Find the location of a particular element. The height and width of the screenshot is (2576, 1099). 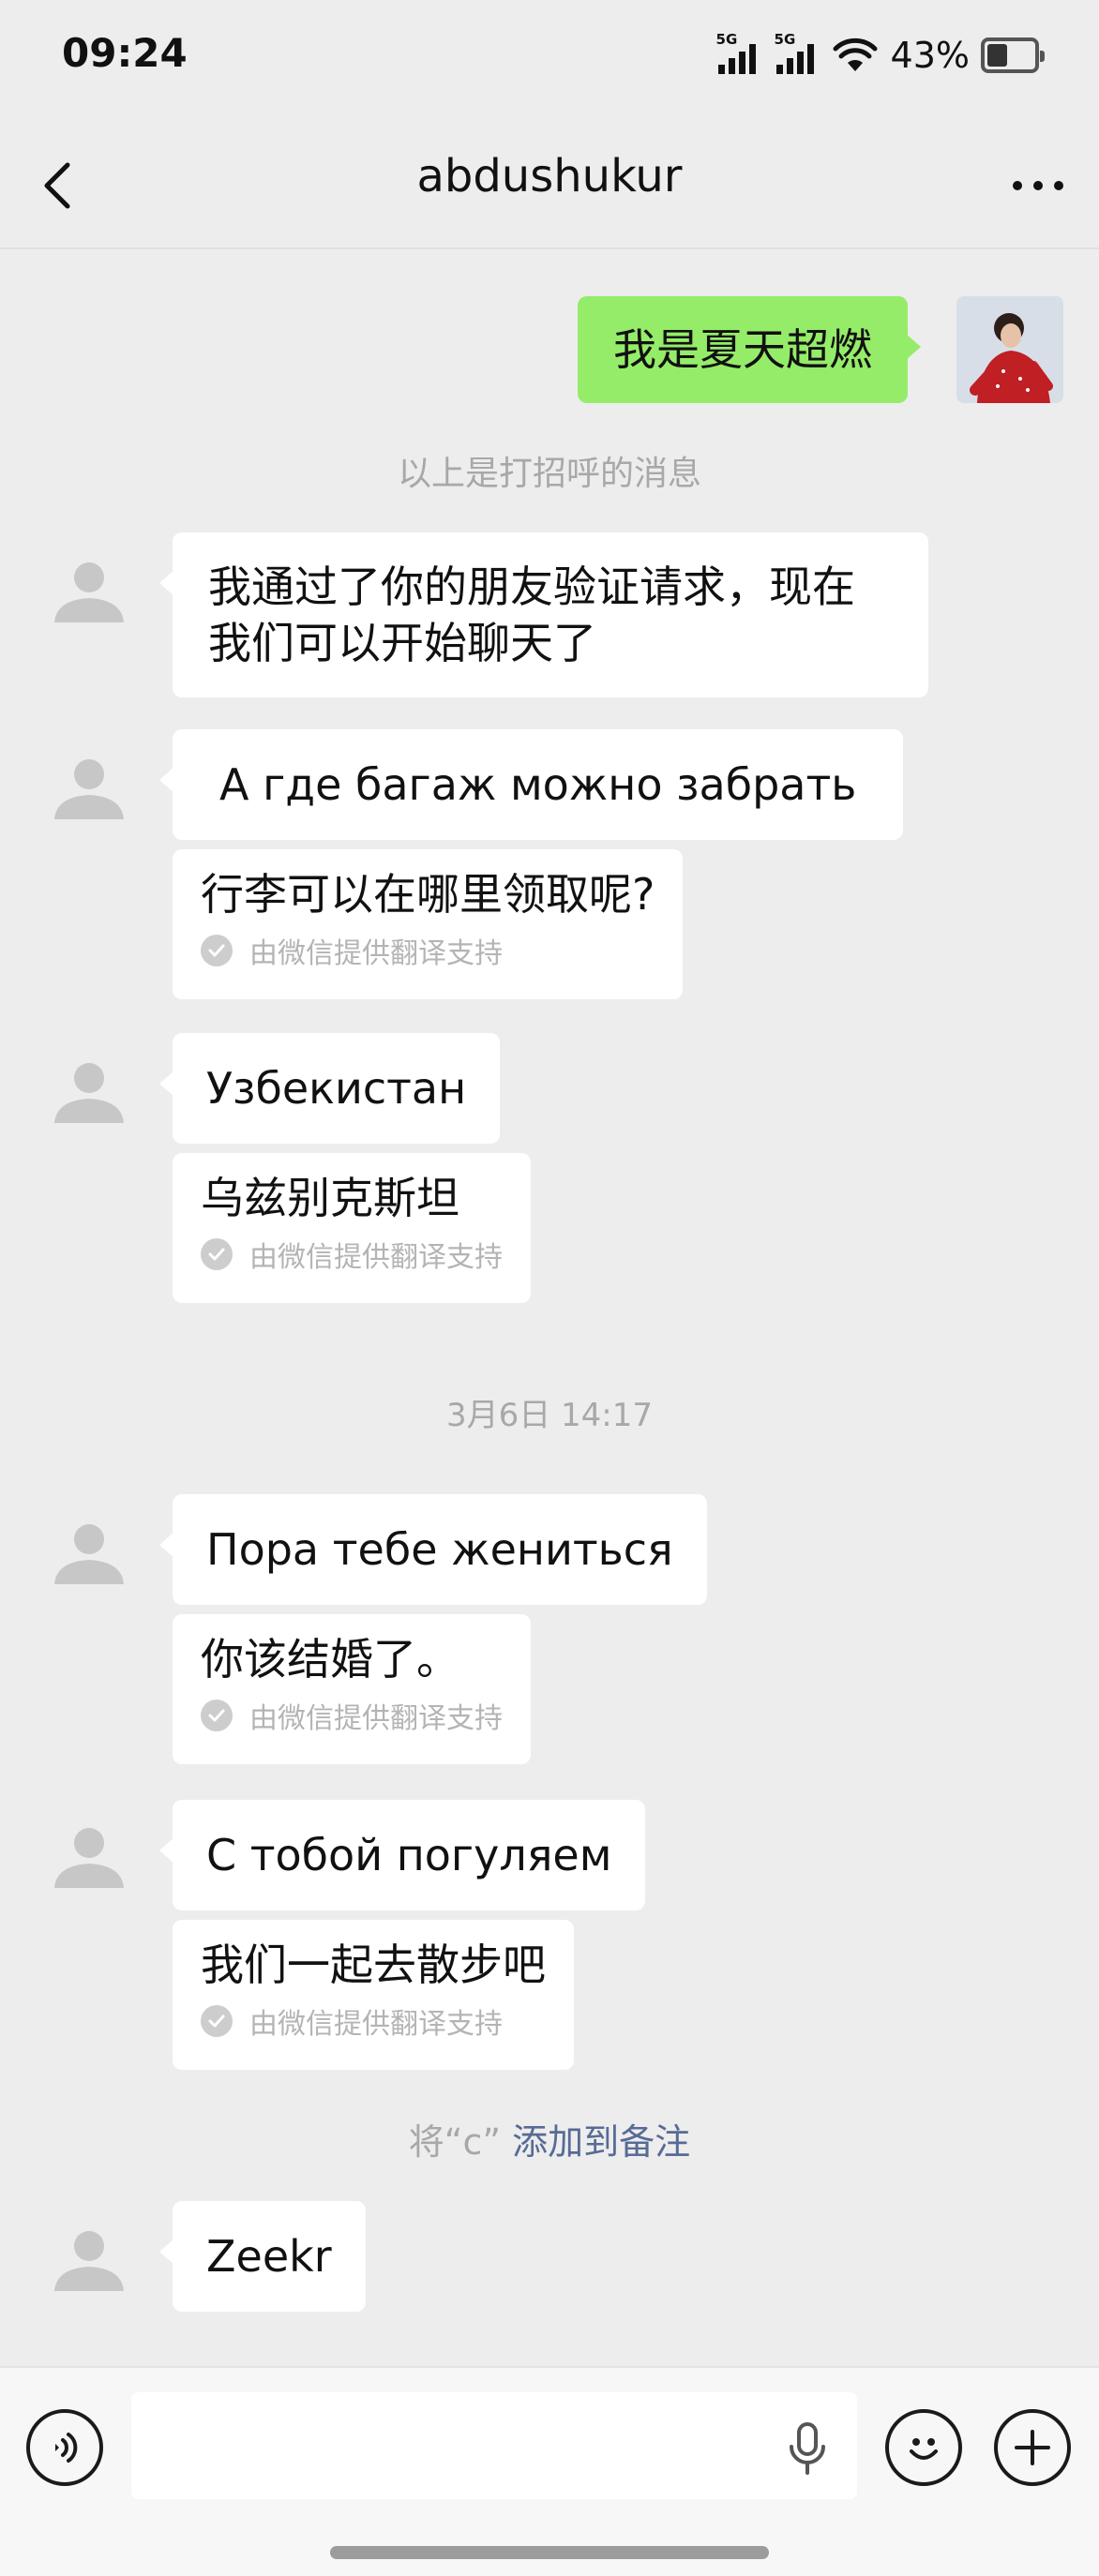

remark-notice: 将“c” 添加到备注 is located at coordinates (549, 2138).